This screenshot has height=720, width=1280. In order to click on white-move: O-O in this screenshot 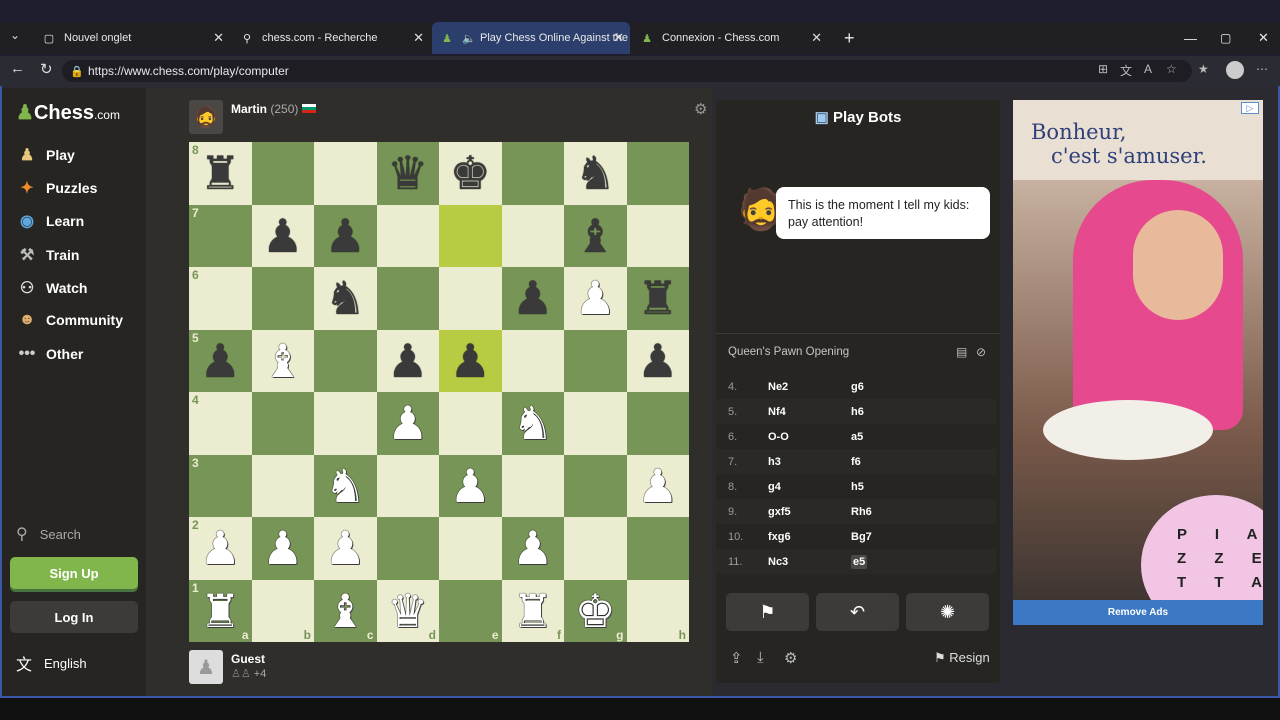, I will do `click(809, 437)`.